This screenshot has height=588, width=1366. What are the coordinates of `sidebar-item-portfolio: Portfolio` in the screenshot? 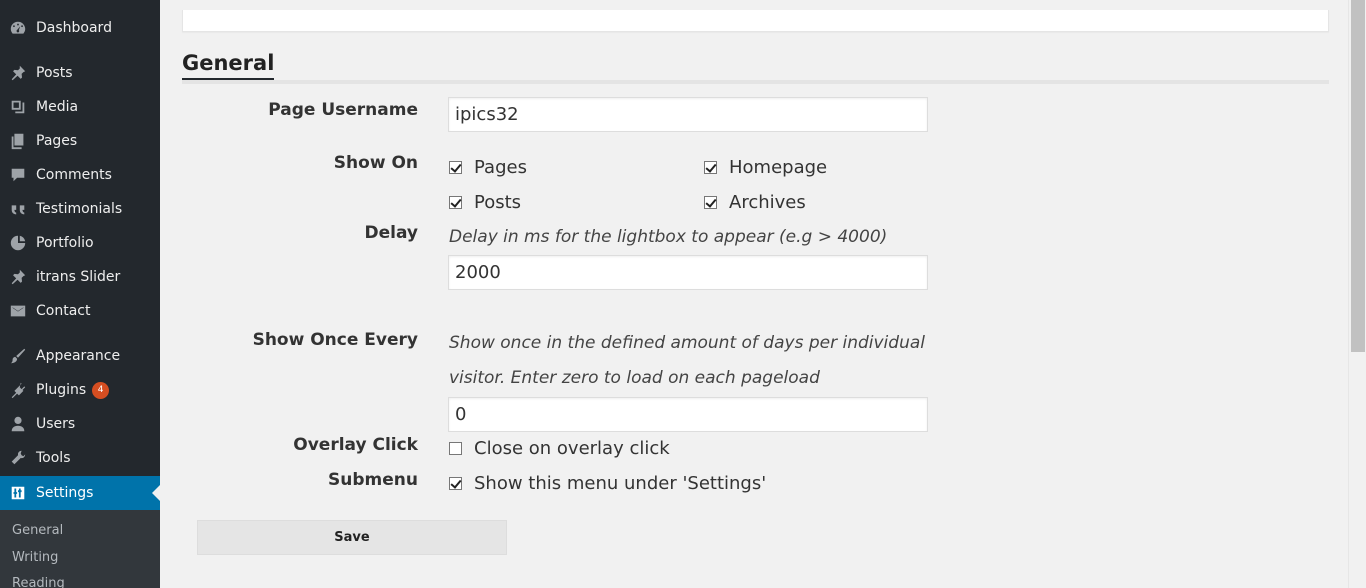 It's located at (80, 243).